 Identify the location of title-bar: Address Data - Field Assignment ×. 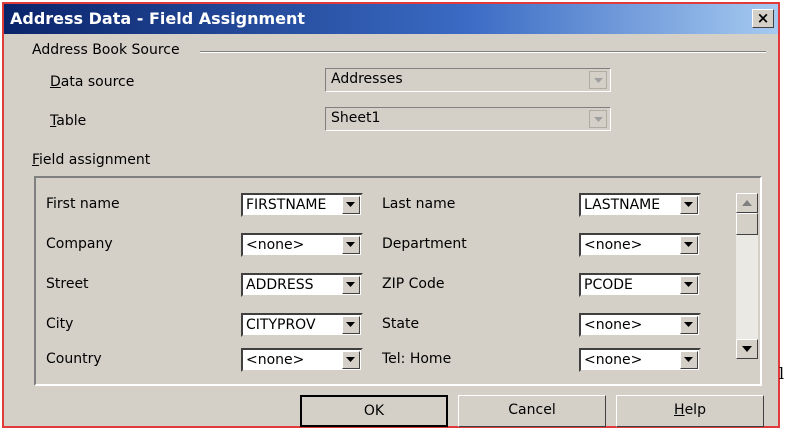
(391, 19).